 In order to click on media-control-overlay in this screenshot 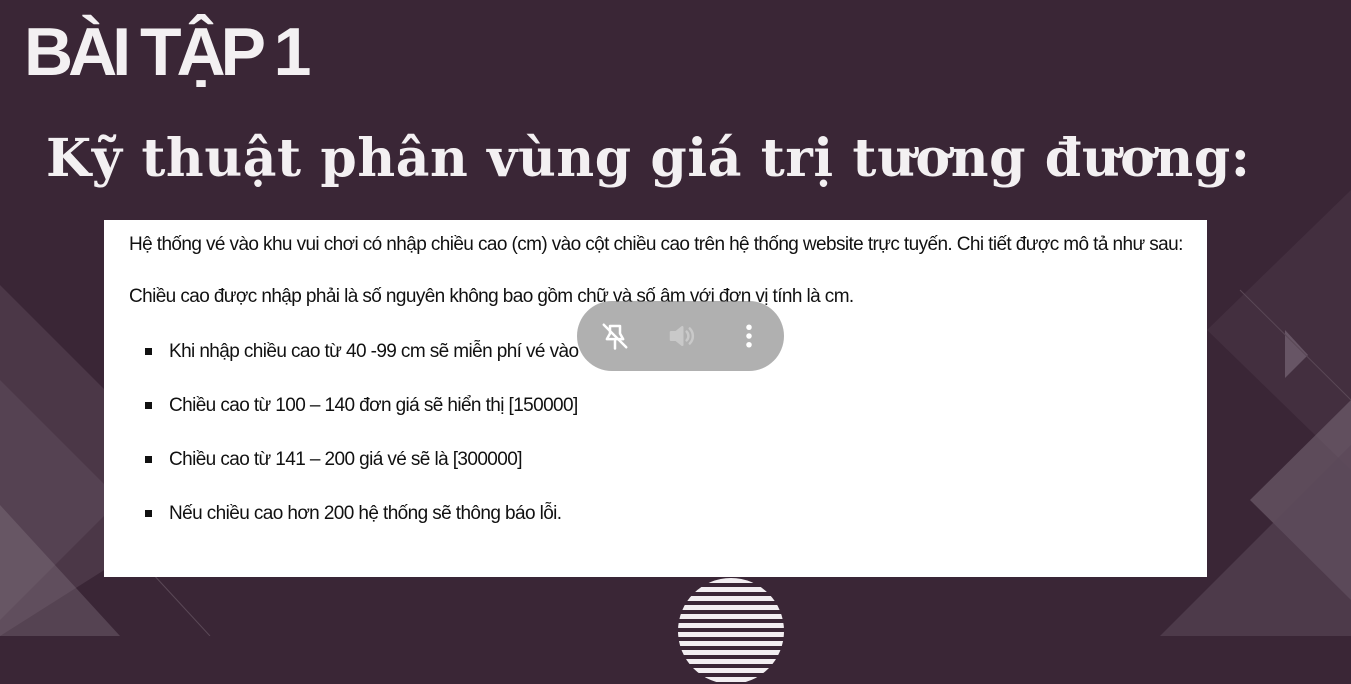, I will do `click(680, 336)`.